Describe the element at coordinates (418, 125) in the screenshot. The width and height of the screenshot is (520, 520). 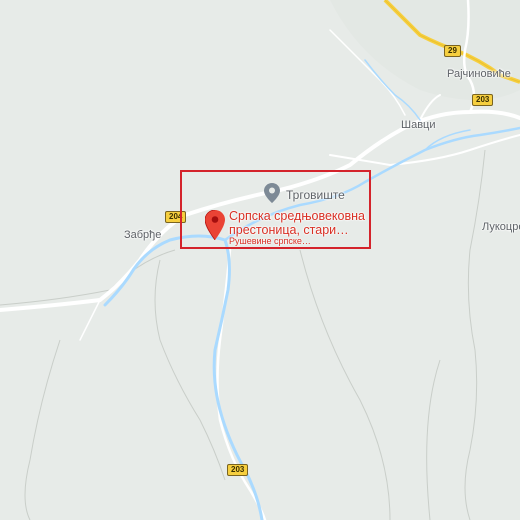
I see `place-label: Шавци` at that location.